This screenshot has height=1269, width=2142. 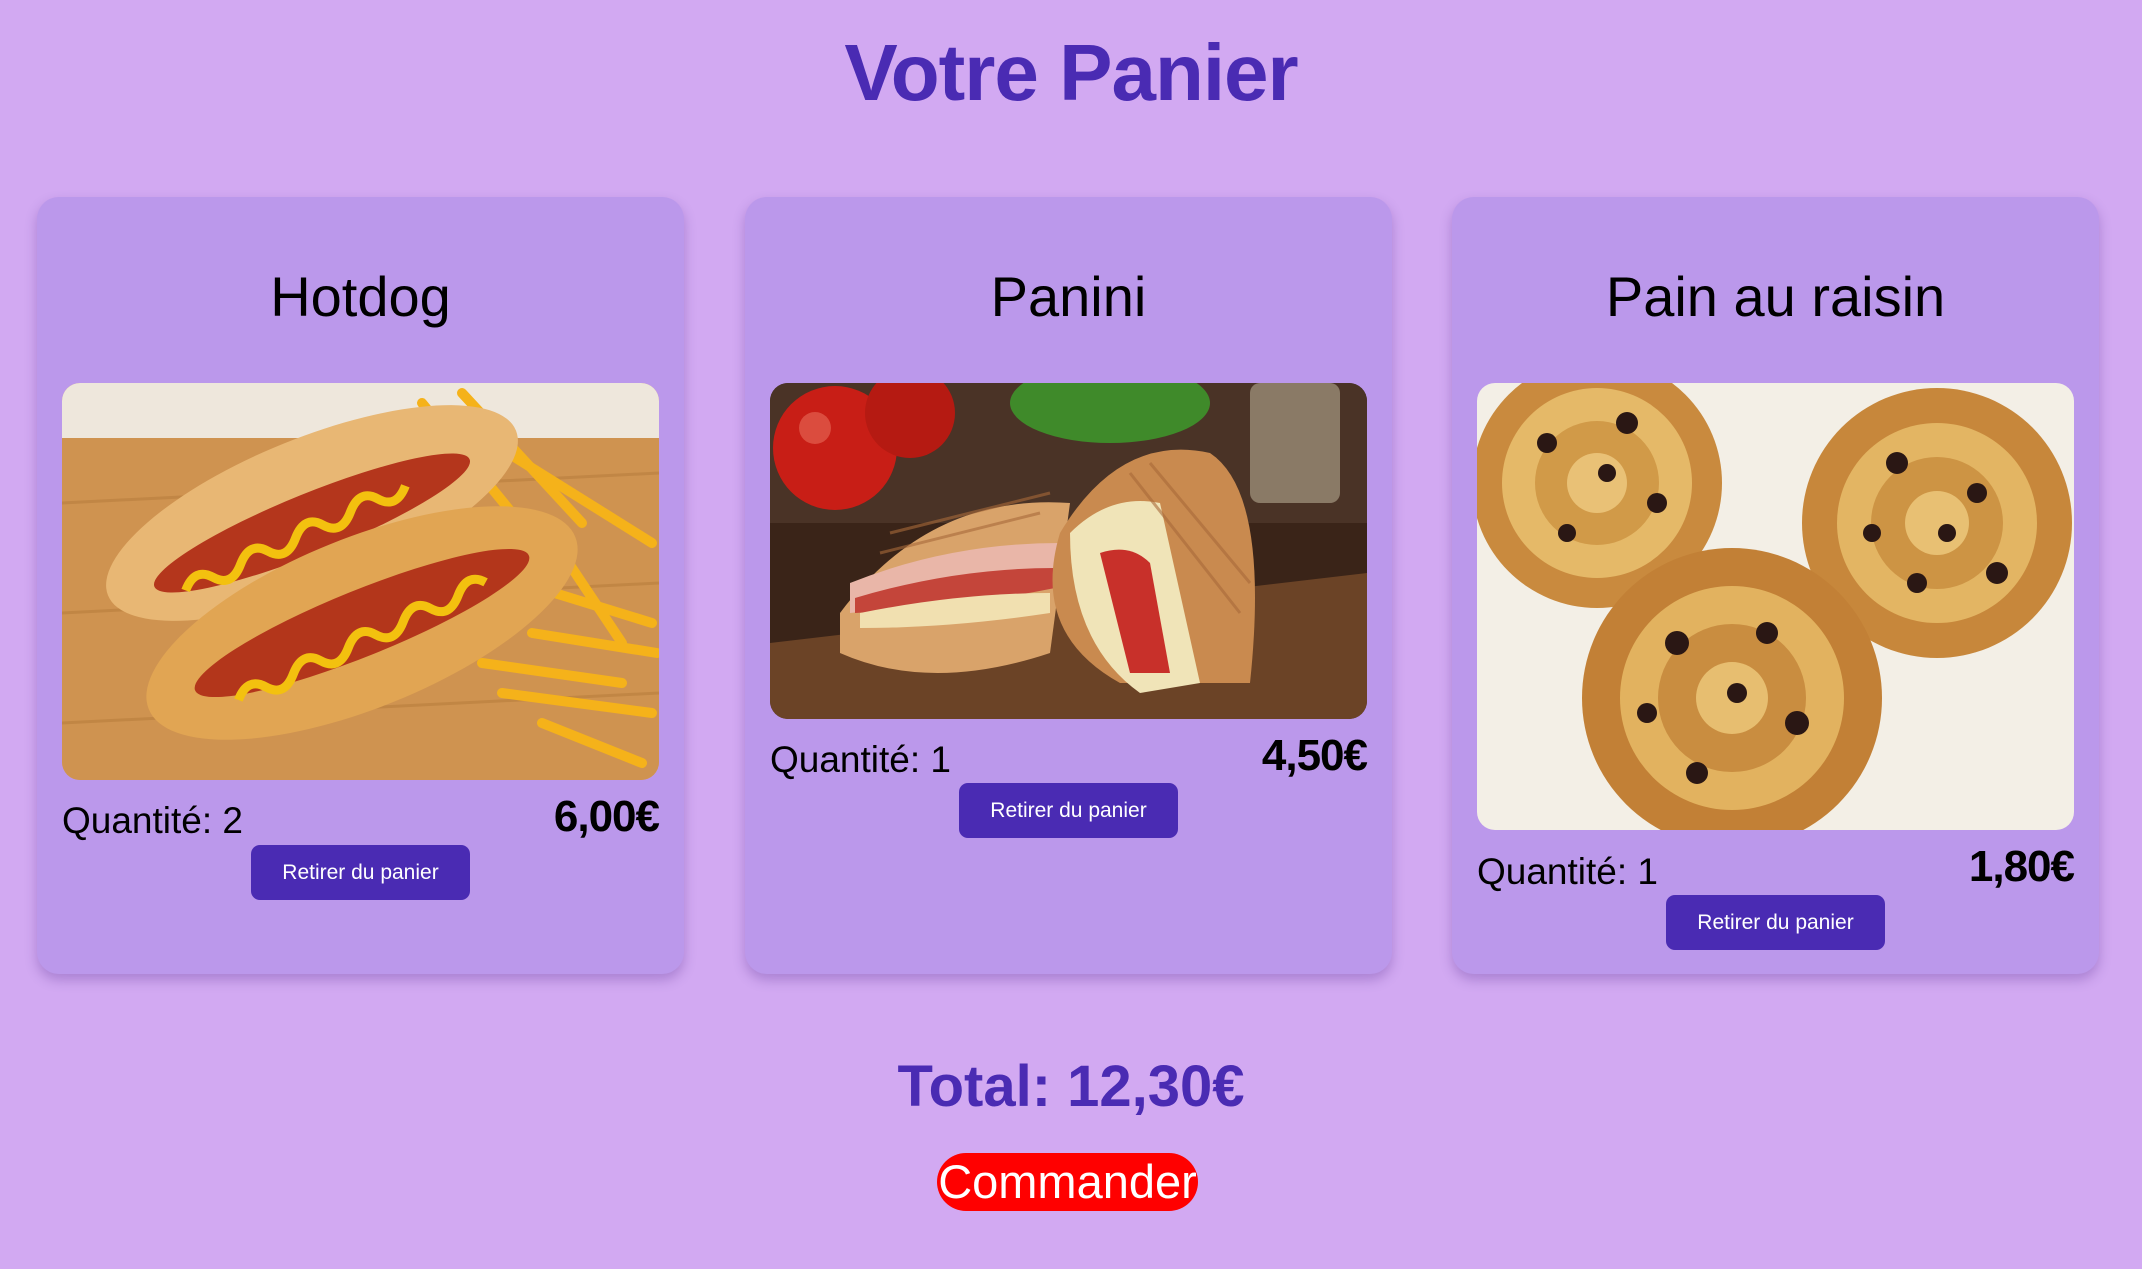 I want to click on pain-au-raisin-image, so click(x=1775, y=606).